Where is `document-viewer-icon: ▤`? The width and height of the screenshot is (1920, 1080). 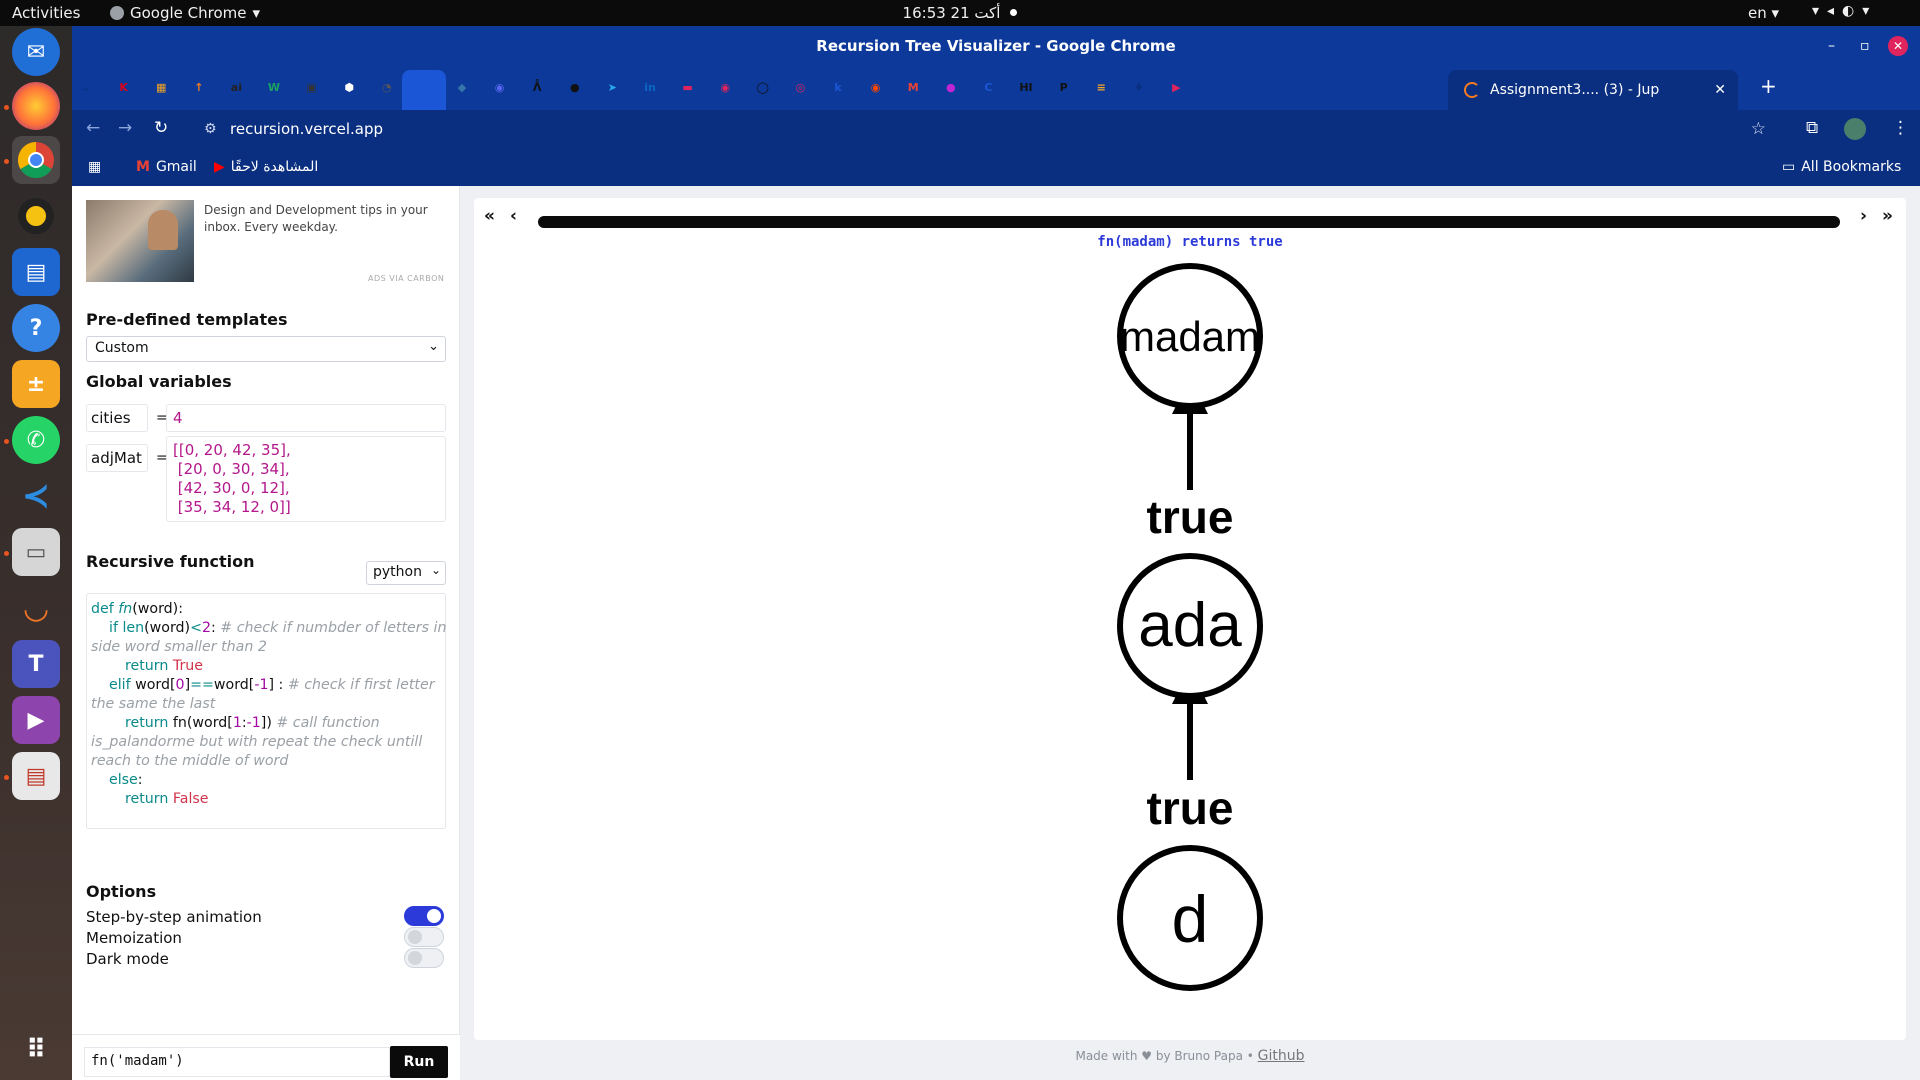 document-viewer-icon: ▤ is located at coordinates (36, 776).